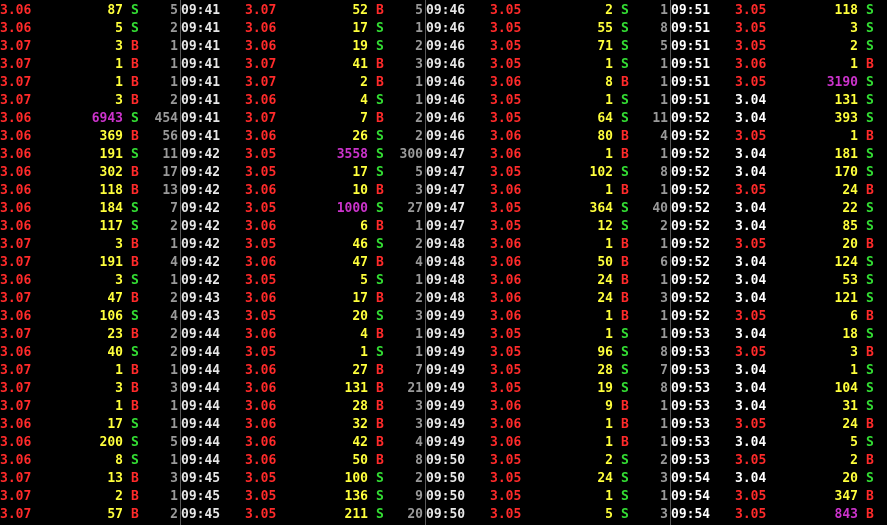 The image size is (887, 525). What do you see at coordinates (850, 280) in the screenshot?
I see `tick-volume: 53` at bounding box center [850, 280].